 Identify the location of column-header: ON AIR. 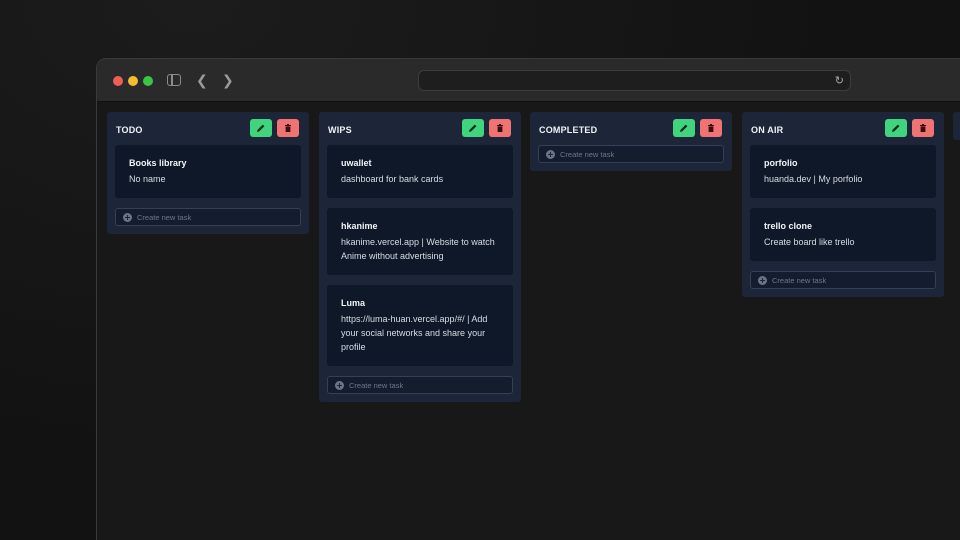
(843, 128).